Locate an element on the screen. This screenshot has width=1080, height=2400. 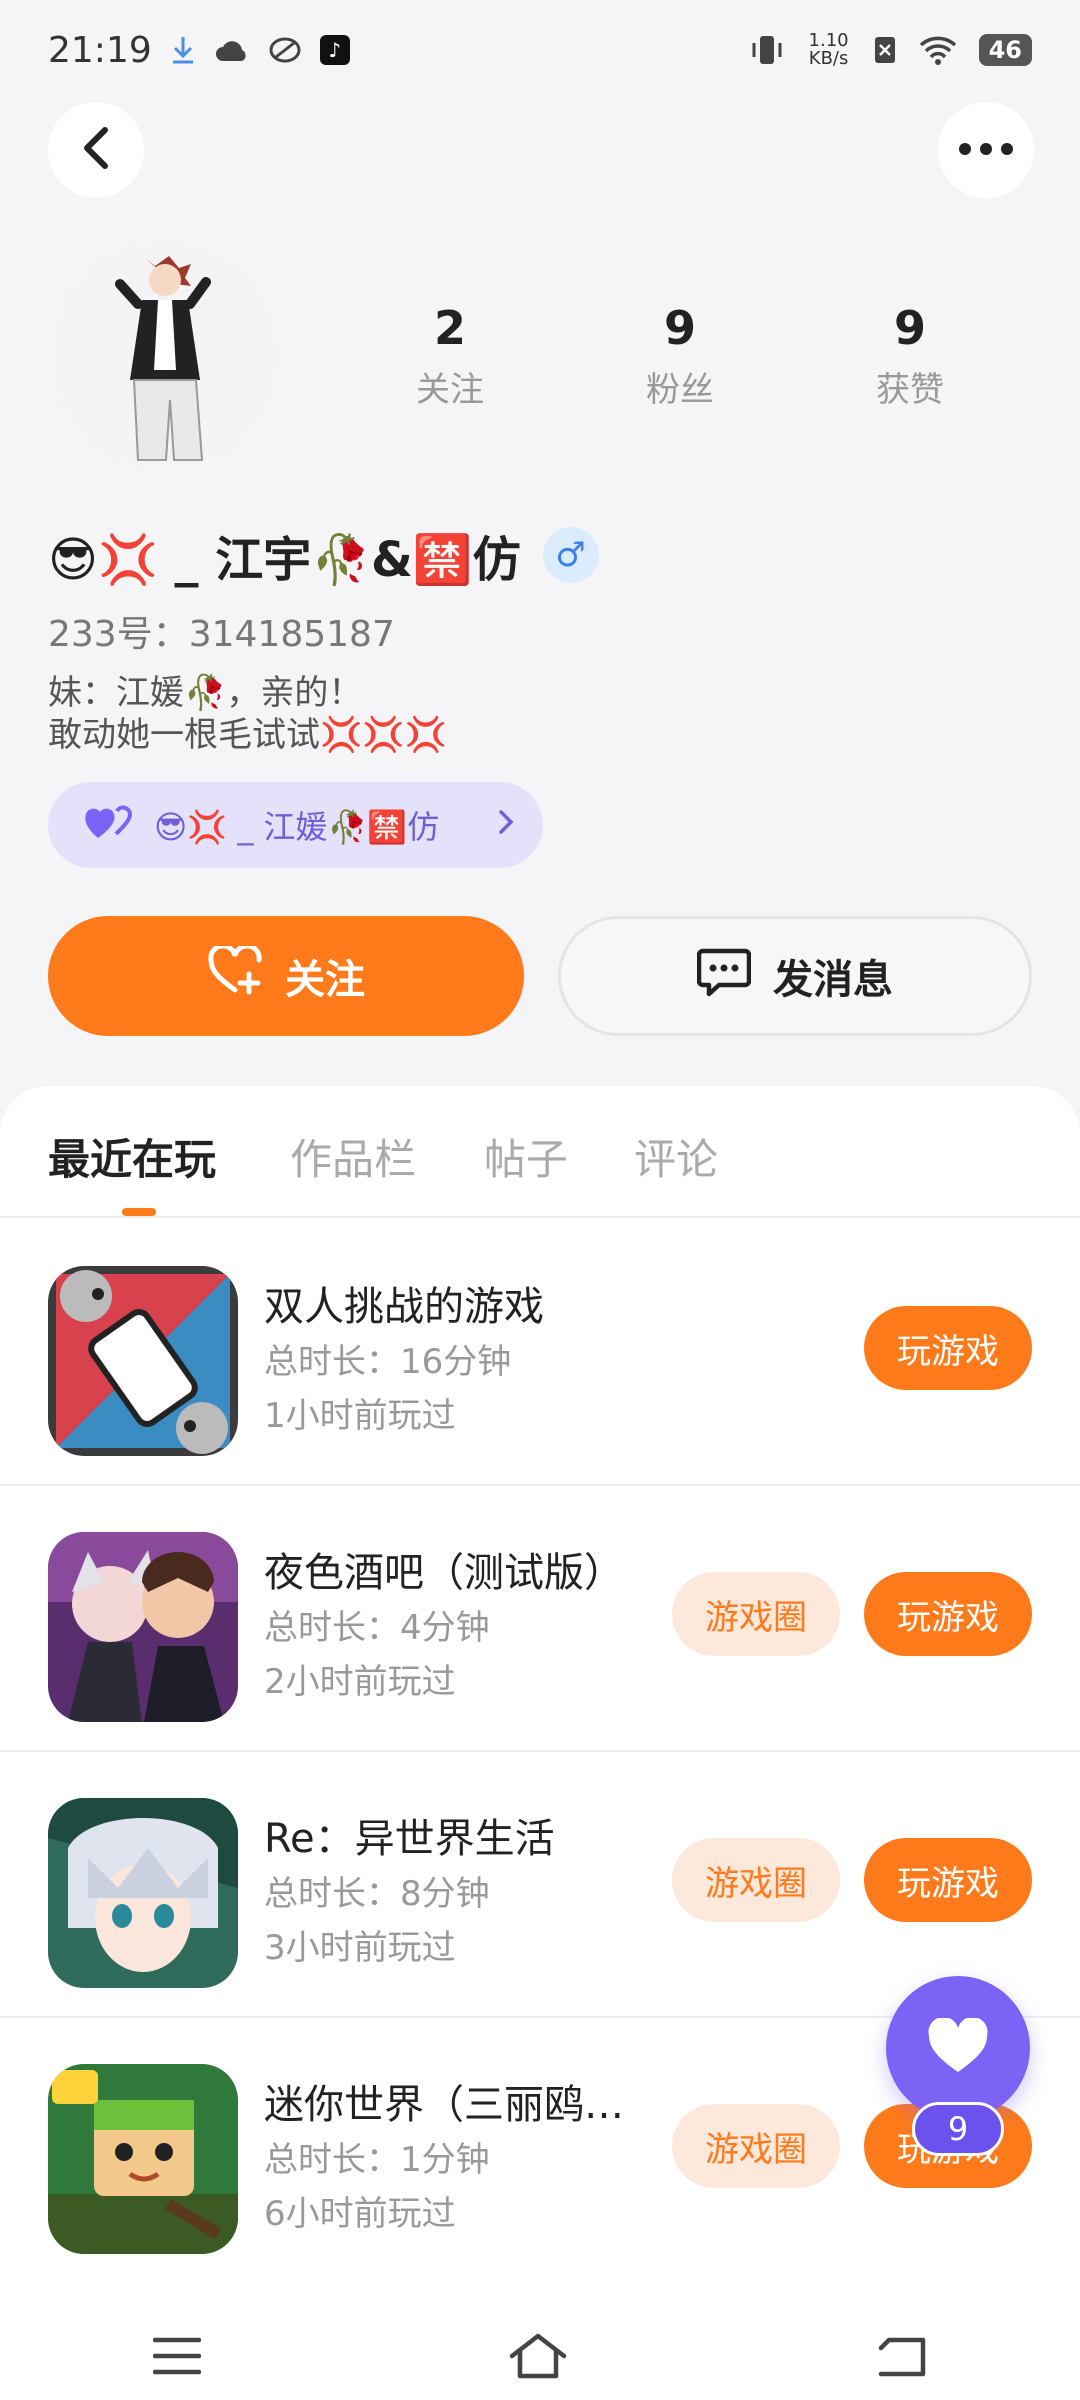
cloud-icon is located at coordinates (232, 50).